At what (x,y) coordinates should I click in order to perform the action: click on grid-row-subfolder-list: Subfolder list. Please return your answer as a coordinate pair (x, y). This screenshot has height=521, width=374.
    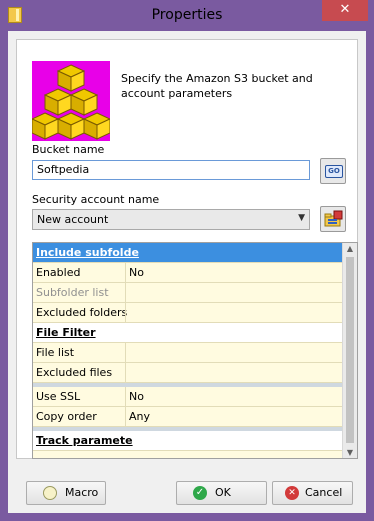
    Looking at the image, I should click on (188, 293).